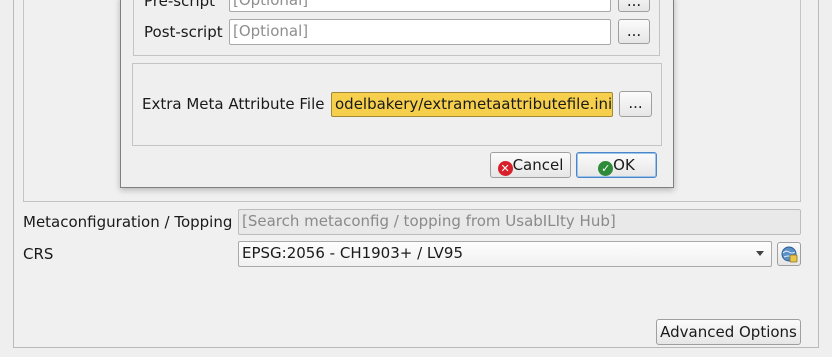 The image size is (832, 357). What do you see at coordinates (538, 165) in the screenshot?
I see `cancel-label: Cancel` at bounding box center [538, 165].